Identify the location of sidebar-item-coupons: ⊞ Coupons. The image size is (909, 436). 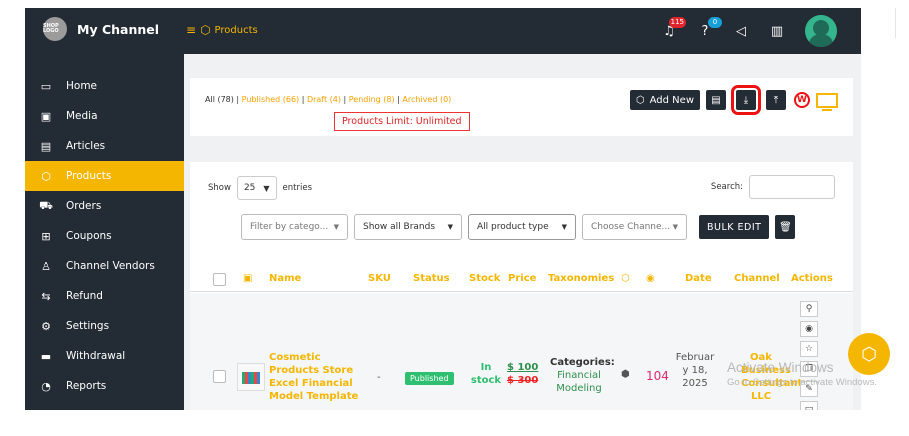
(104, 236).